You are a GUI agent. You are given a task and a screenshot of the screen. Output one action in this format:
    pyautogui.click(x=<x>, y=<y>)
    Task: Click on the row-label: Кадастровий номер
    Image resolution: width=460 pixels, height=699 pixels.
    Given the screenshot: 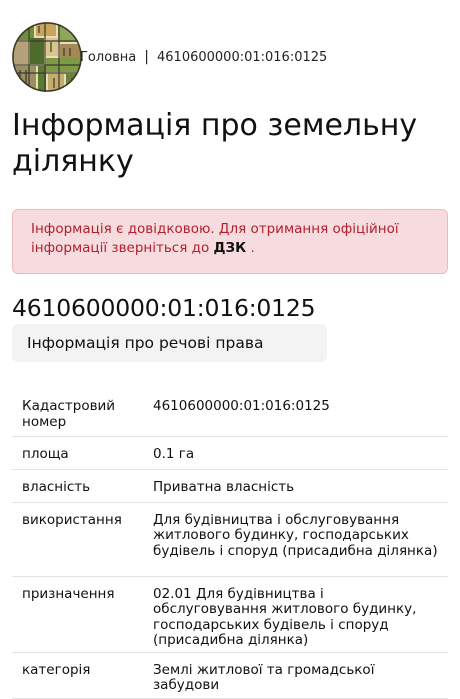 What is the action you would take?
    pyautogui.click(x=69, y=414)
    